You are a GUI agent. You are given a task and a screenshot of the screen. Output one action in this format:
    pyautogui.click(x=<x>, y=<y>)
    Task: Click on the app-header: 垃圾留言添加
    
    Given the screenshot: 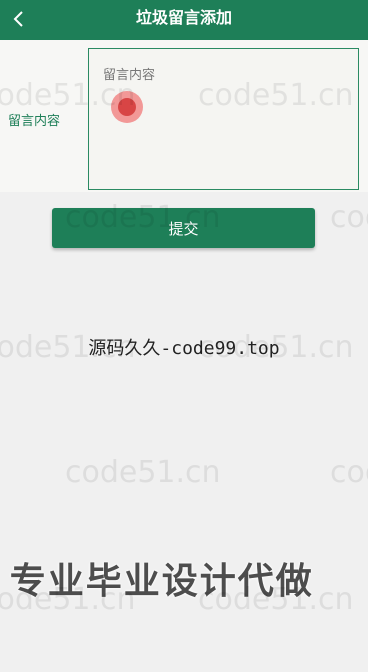 What is the action you would take?
    pyautogui.click(x=184, y=20)
    